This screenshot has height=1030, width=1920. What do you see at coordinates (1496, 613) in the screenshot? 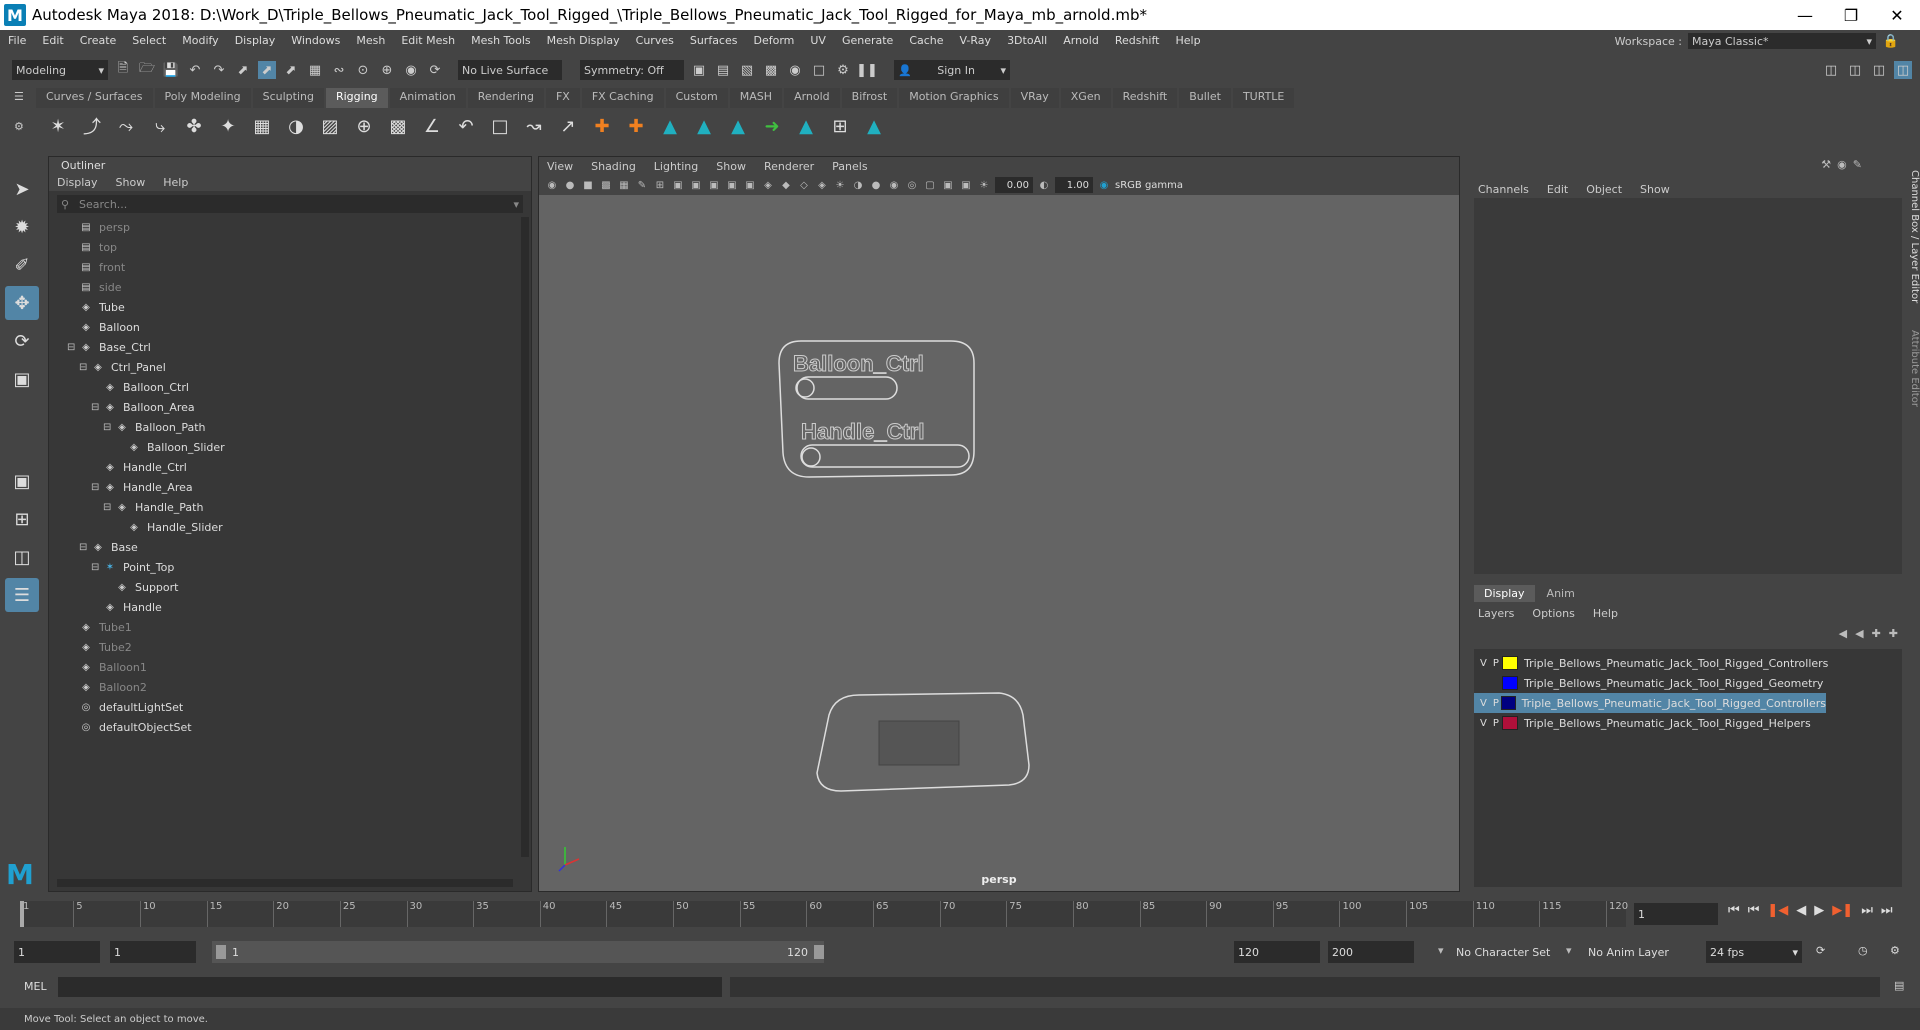
I see `layers-menu-layers: Layers` at bounding box center [1496, 613].